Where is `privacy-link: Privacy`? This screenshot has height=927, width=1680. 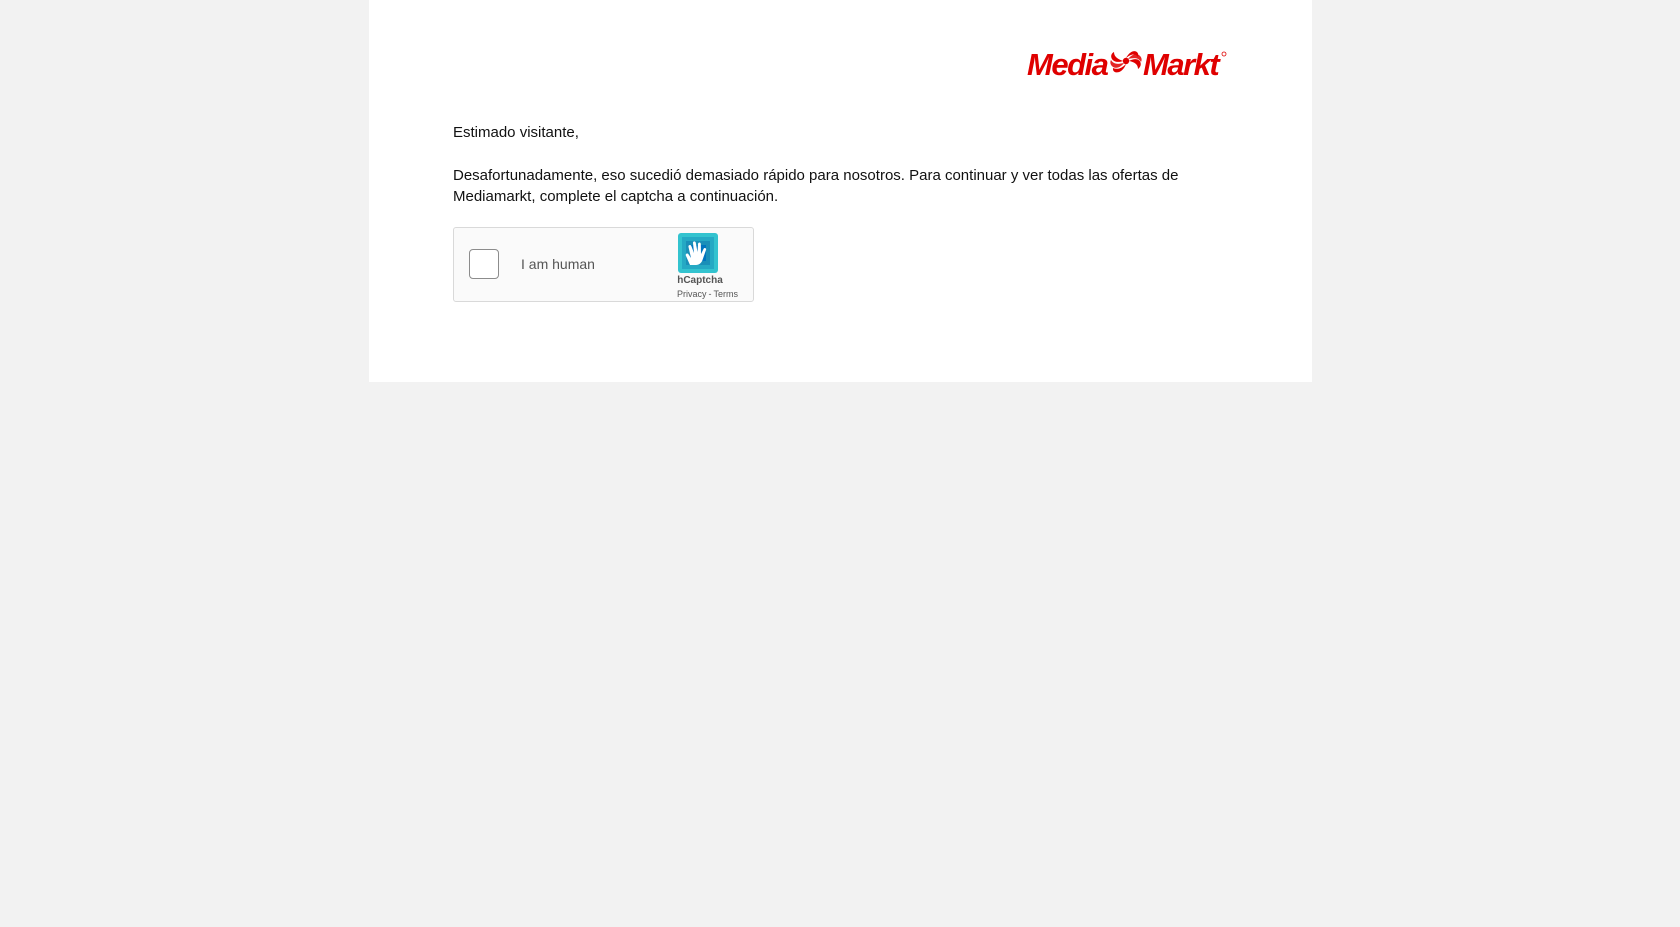
privacy-link: Privacy is located at coordinates (692, 294).